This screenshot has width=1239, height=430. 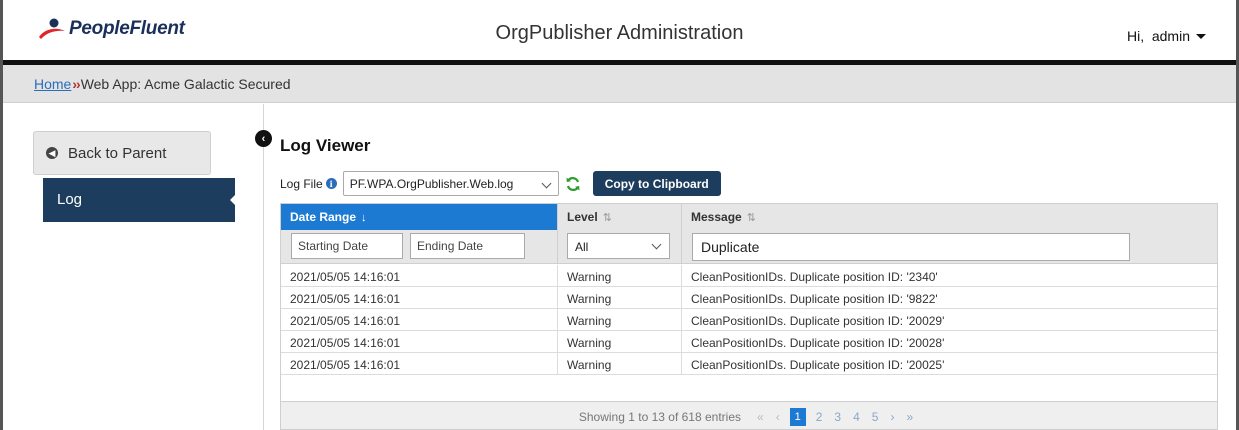 I want to click on log-file-select-value: PF.WPA.OrgPublisher.Web.log, so click(x=431, y=183).